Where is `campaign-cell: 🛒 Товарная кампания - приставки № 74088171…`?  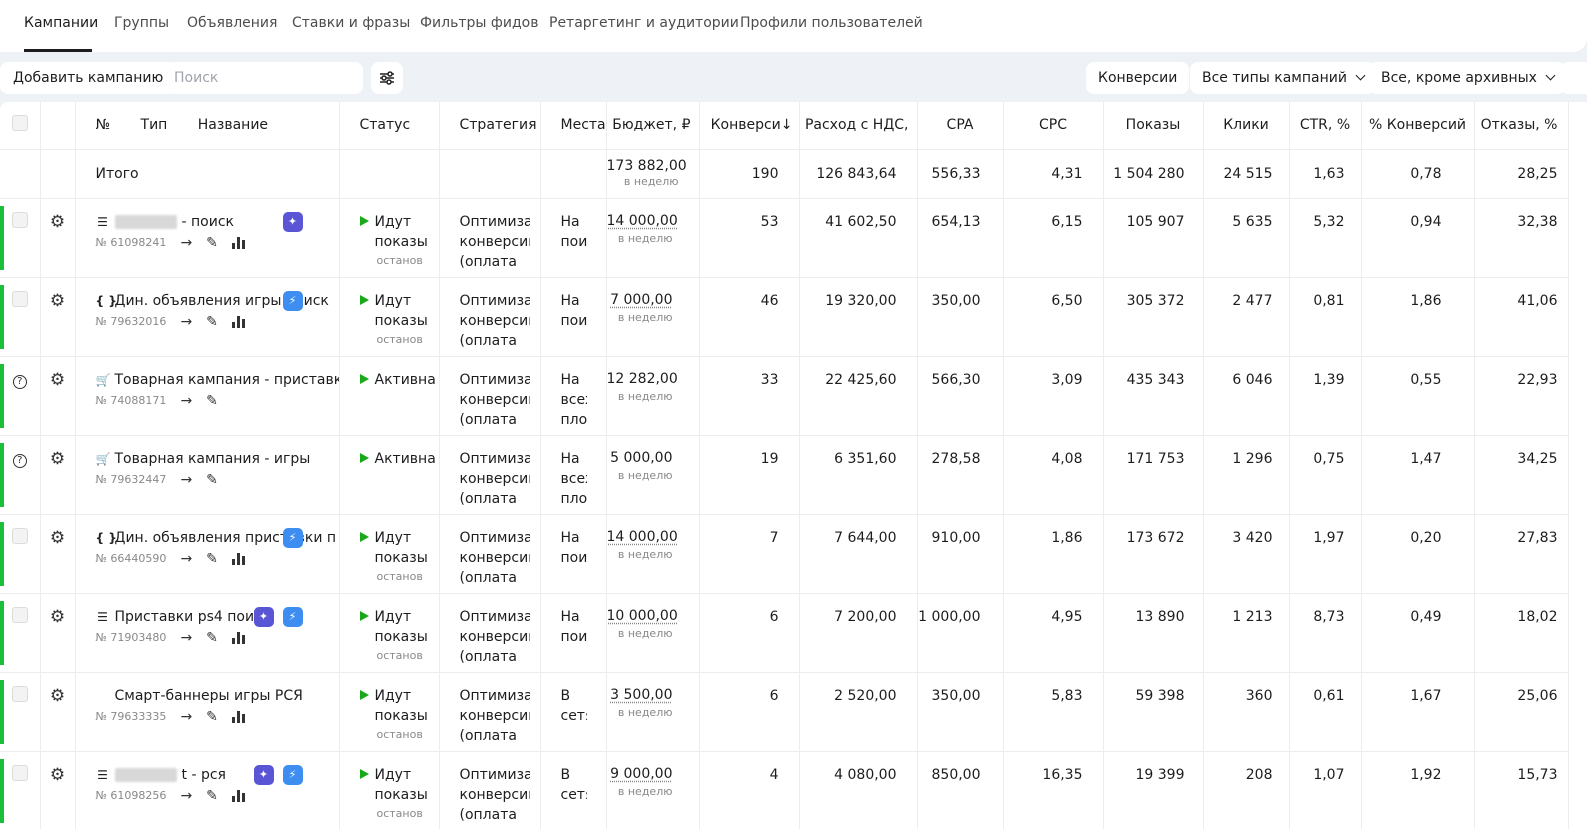 campaign-cell: 🛒 Товарная кампания - приставки № 74088171… is located at coordinates (207, 396).